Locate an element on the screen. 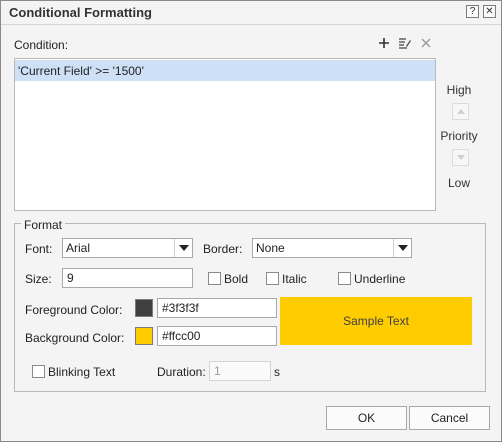  edit-condition-button is located at coordinates (405, 43).